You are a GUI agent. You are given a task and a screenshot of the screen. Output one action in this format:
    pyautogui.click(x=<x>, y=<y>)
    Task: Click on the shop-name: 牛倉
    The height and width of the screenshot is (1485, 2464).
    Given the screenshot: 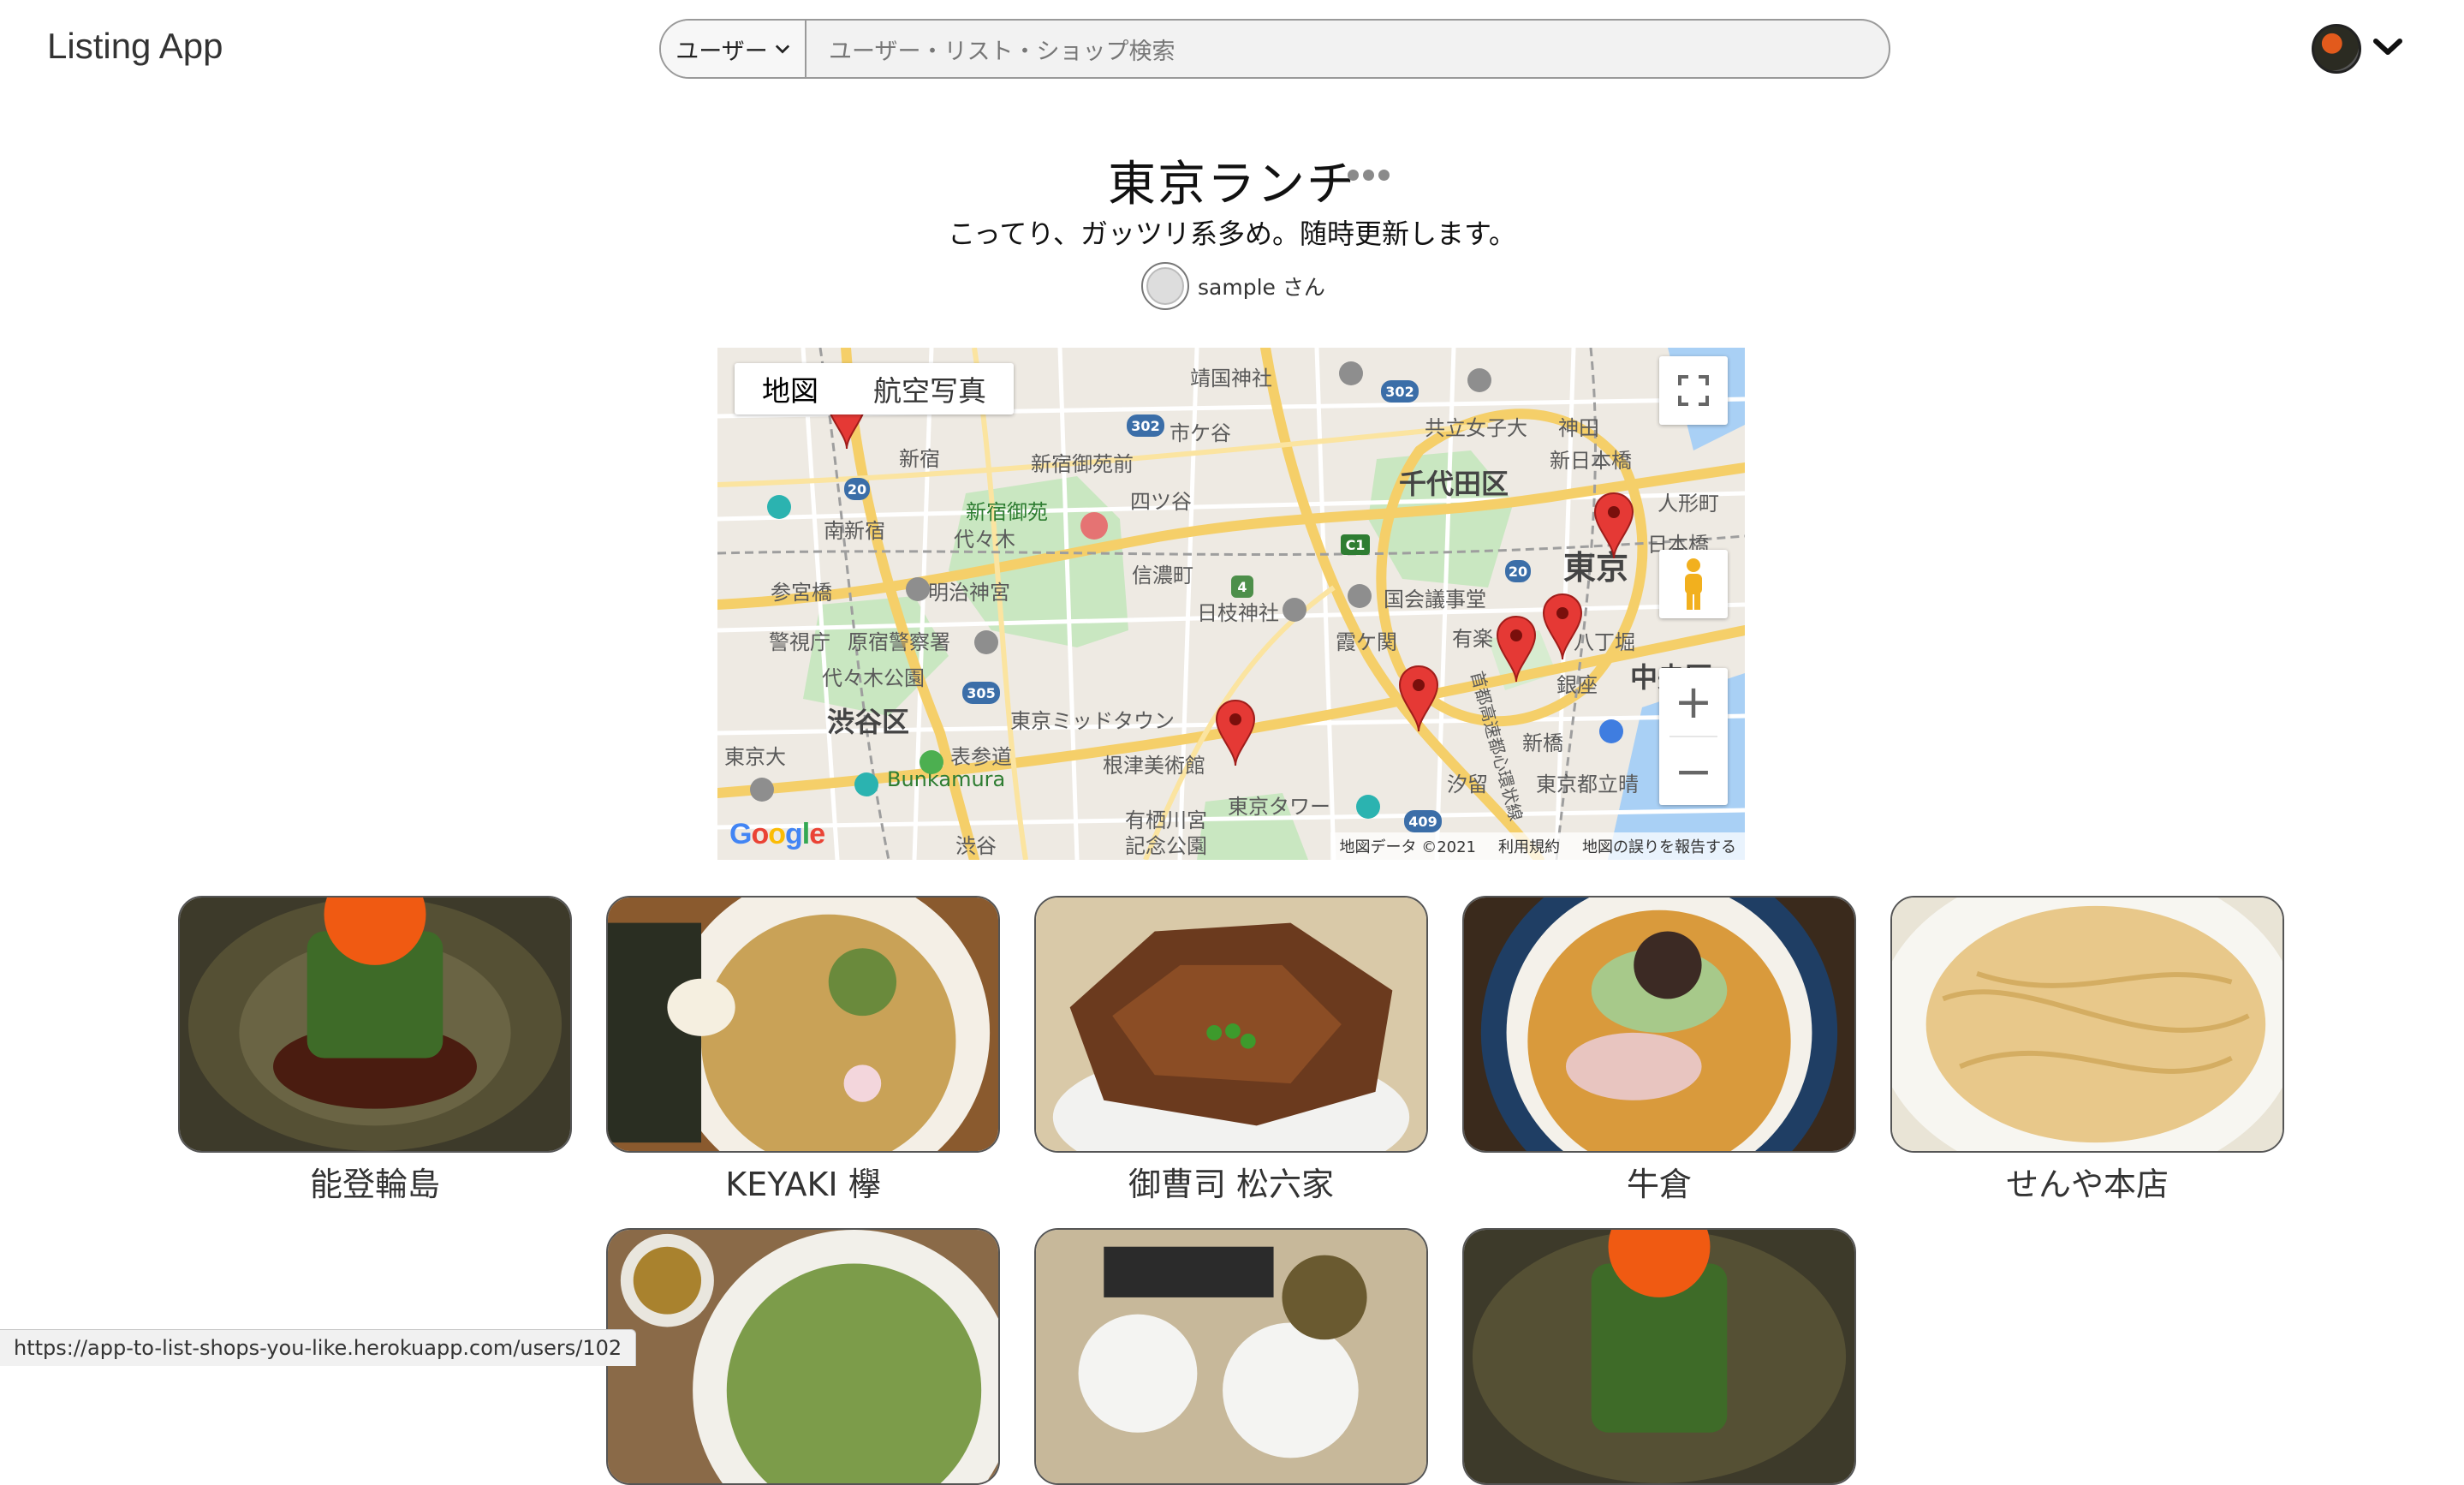 What is the action you would take?
    pyautogui.click(x=1659, y=1181)
    